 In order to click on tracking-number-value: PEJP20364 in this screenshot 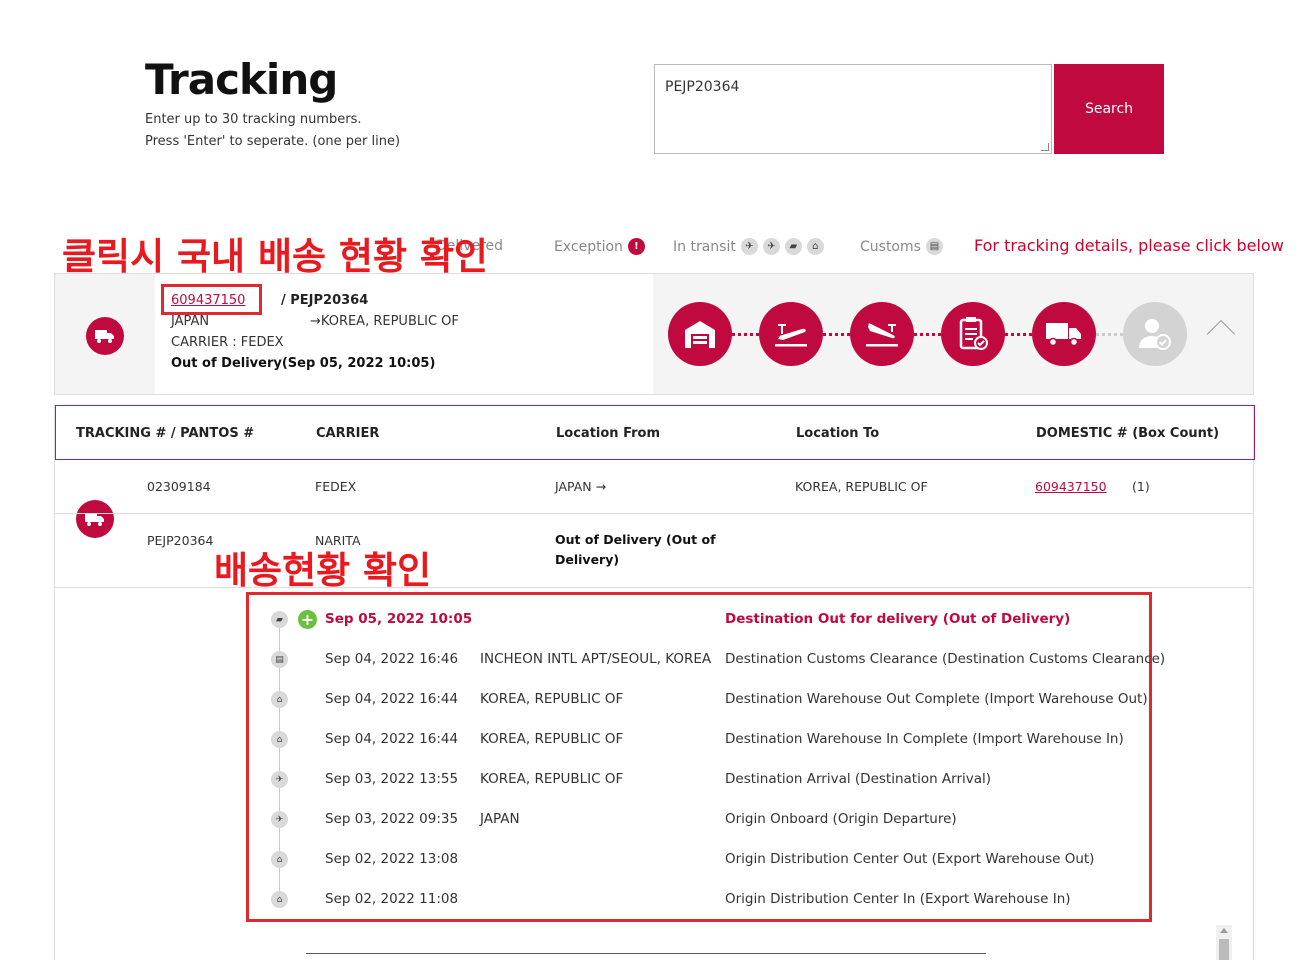, I will do `click(702, 87)`.